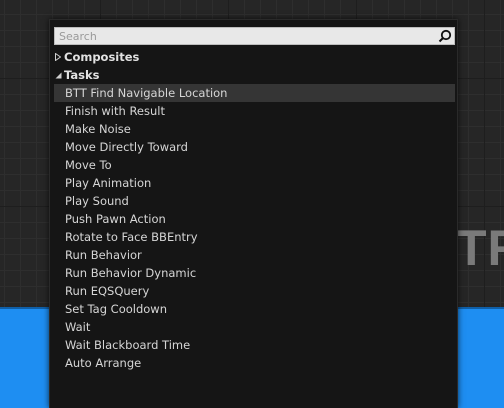  Describe the element at coordinates (102, 57) in the screenshot. I see `category-label: Composites` at that location.